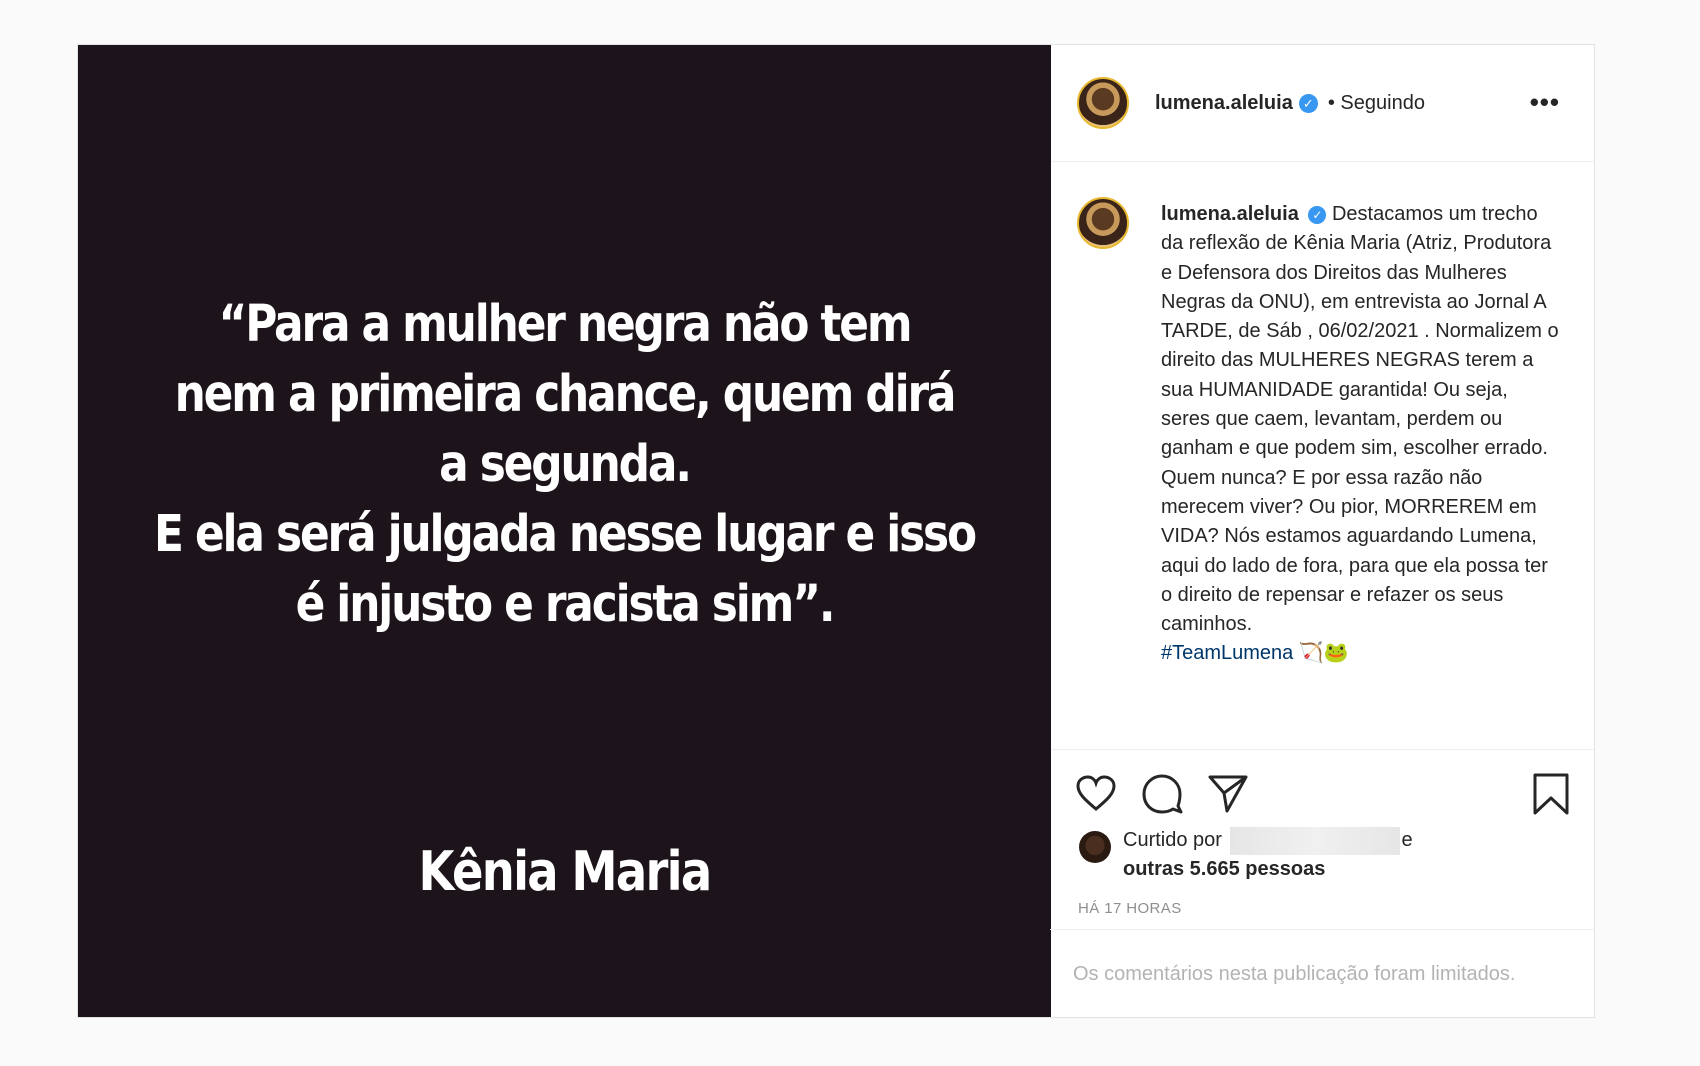 This screenshot has width=1700, height=1066. What do you see at coordinates (1103, 223) in the screenshot?
I see `caption-avatar` at bounding box center [1103, 223].